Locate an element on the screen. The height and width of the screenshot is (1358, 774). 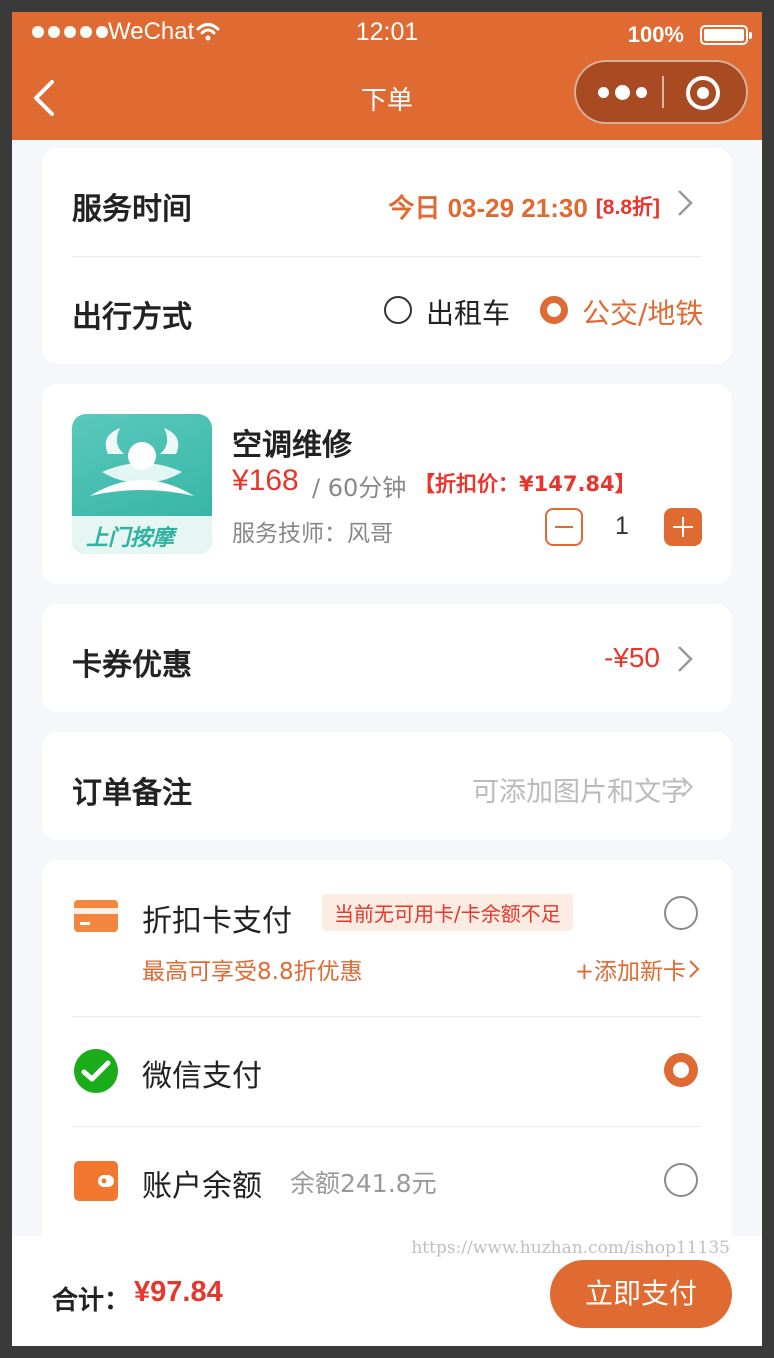
more-icon is located at coordinates (622, 92).